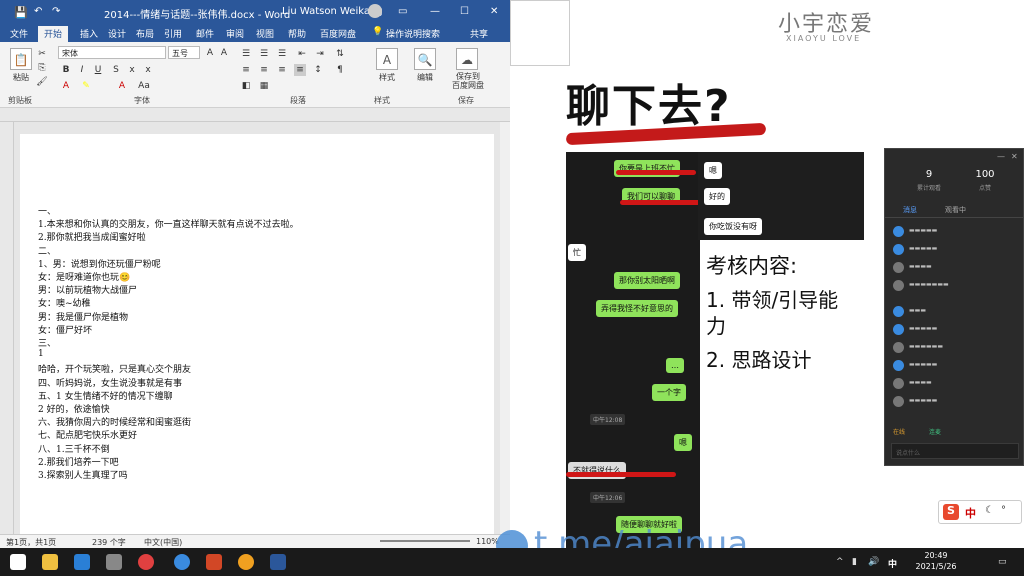 This screenshot has height=576, width=1024. I want to click on tab-view: 视图, so click(265, 33).